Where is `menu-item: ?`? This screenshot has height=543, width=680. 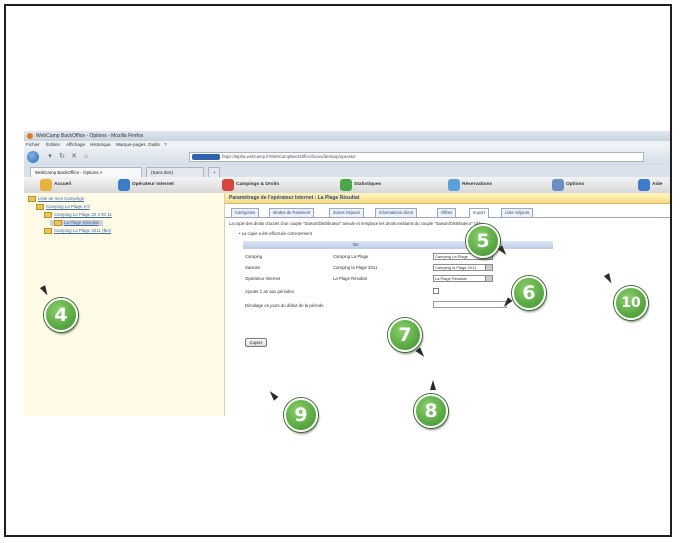 menu-item: ? is located at coordinates (165, 144).